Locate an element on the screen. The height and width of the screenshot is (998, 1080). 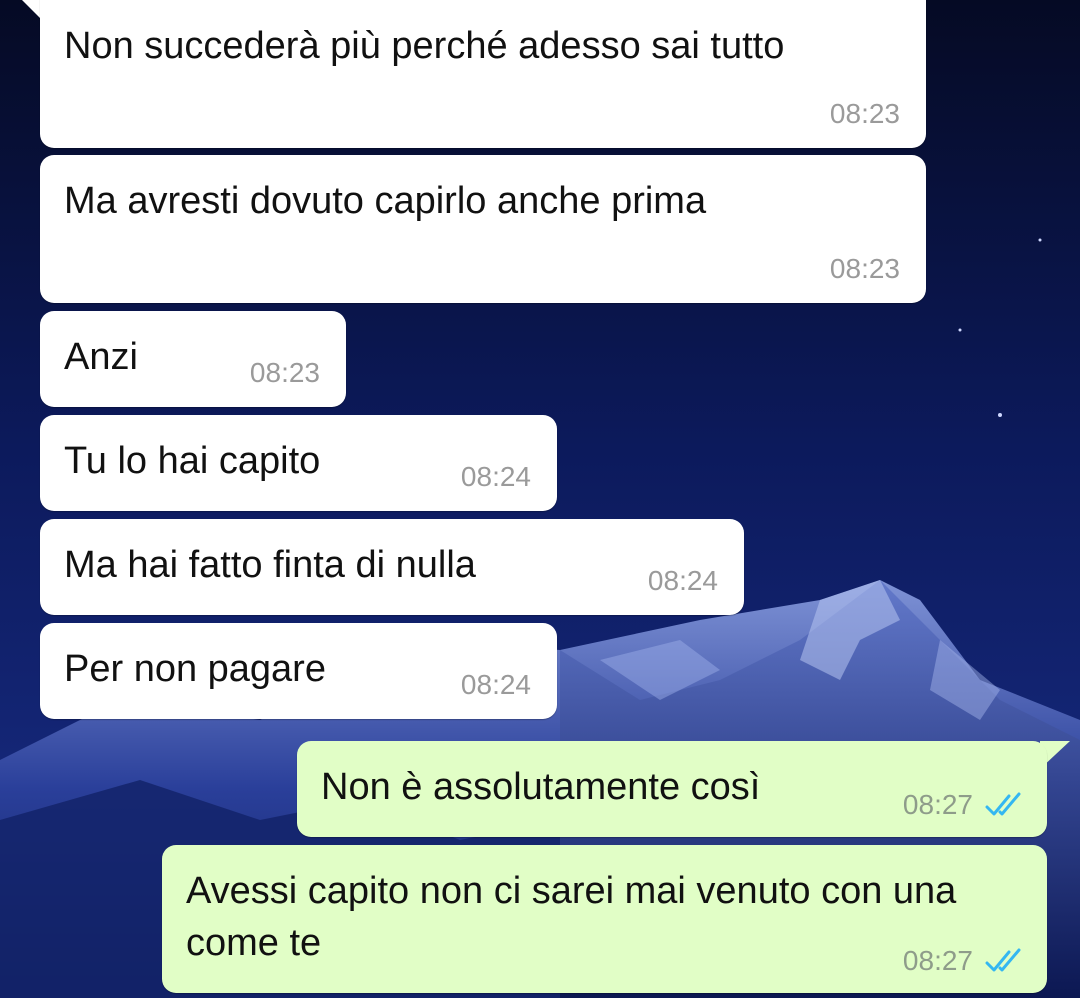
message-text: Non è assolutamente così is located at coordinates (541, 787).